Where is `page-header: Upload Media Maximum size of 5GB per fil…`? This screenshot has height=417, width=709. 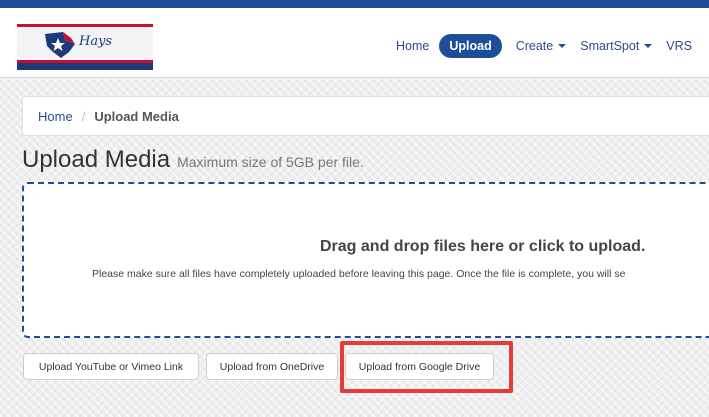
page-header: Upload Media Maximum size of 5GB per fil… is located at coordinates (193, 160).